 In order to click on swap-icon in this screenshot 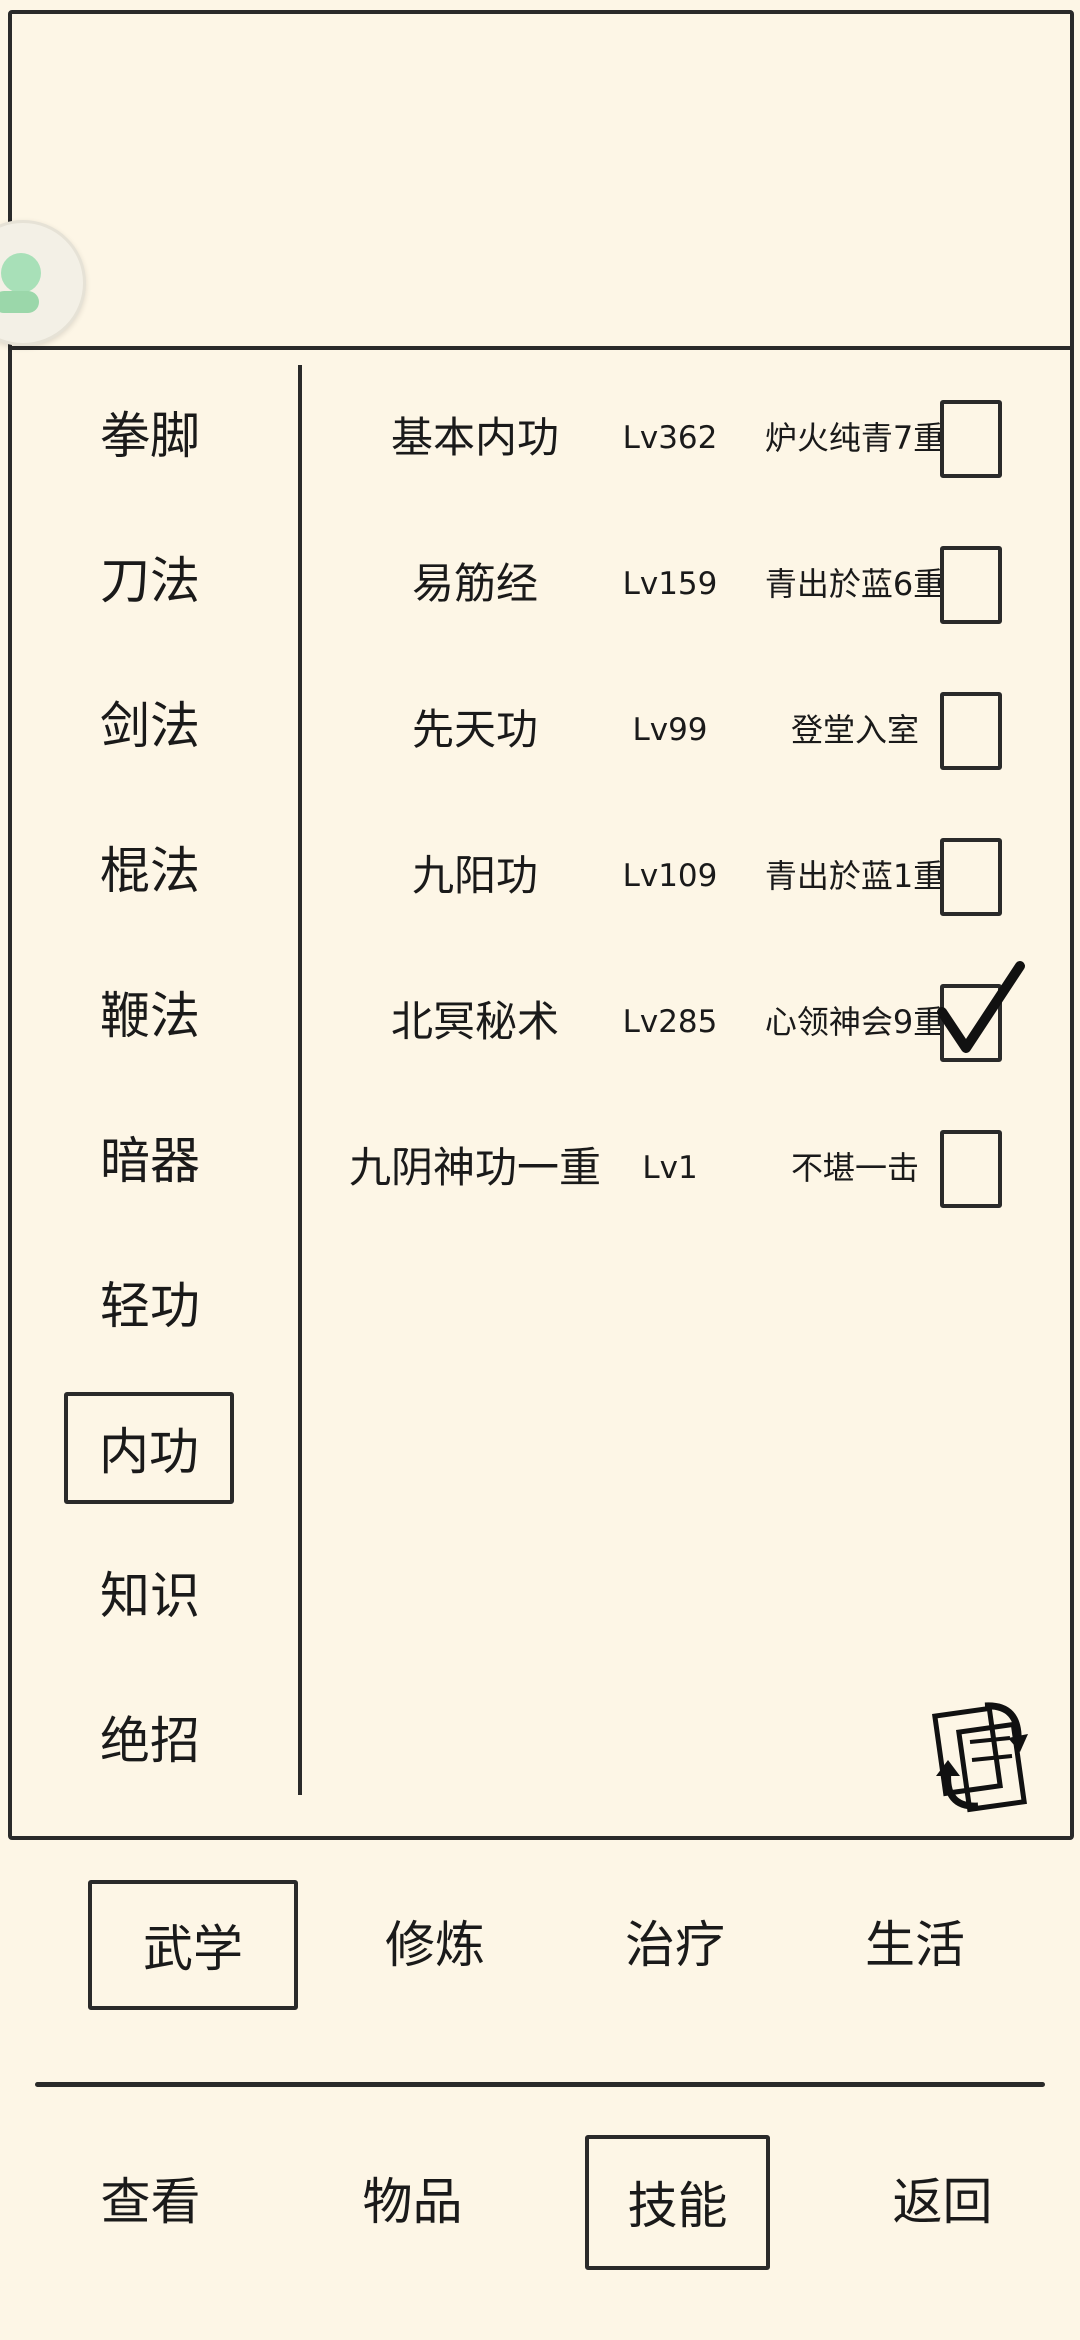, I will do `click(980, 1755)`.